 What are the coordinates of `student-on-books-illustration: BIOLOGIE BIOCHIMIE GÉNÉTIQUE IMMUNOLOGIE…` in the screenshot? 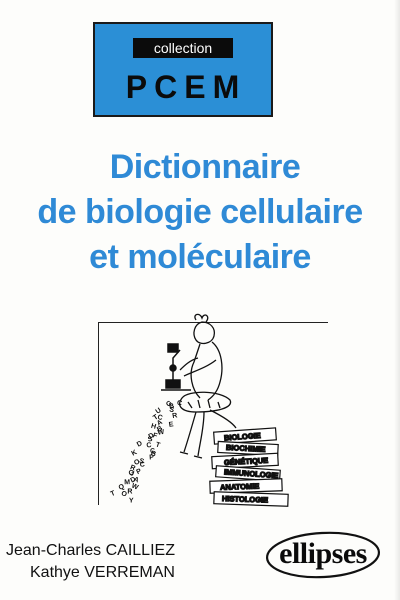 It's located at (199, 410).